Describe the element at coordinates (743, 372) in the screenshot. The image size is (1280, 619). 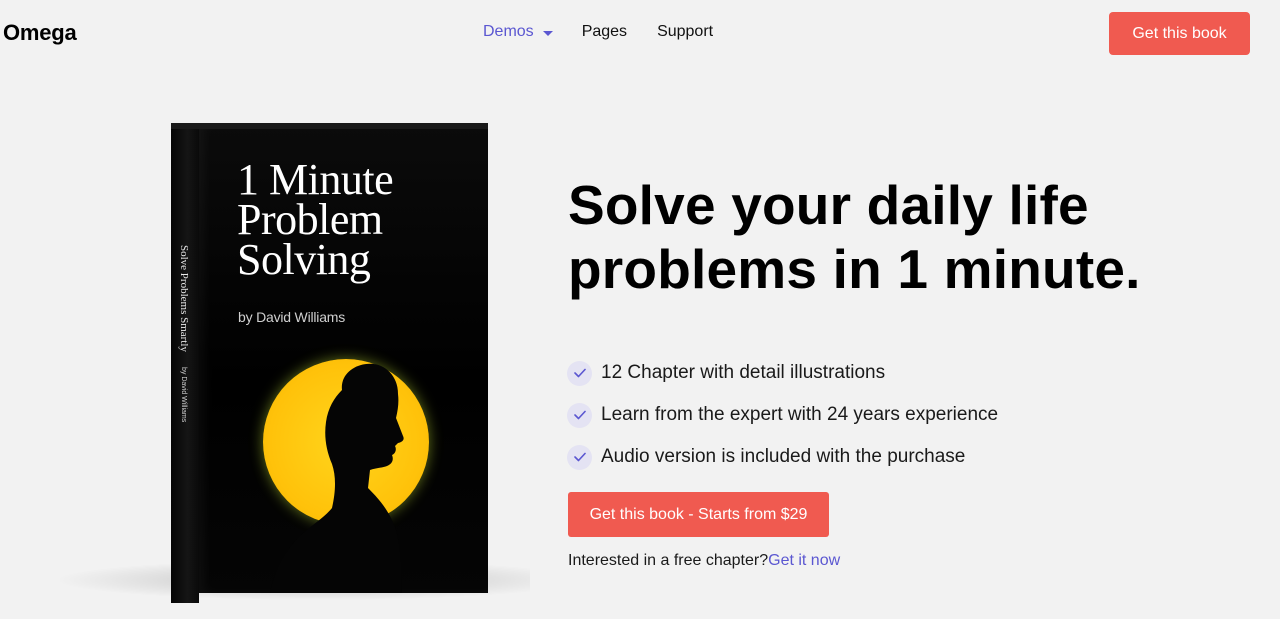
I see `feature-text: 12 Chapter with detail illustrations` at that location.